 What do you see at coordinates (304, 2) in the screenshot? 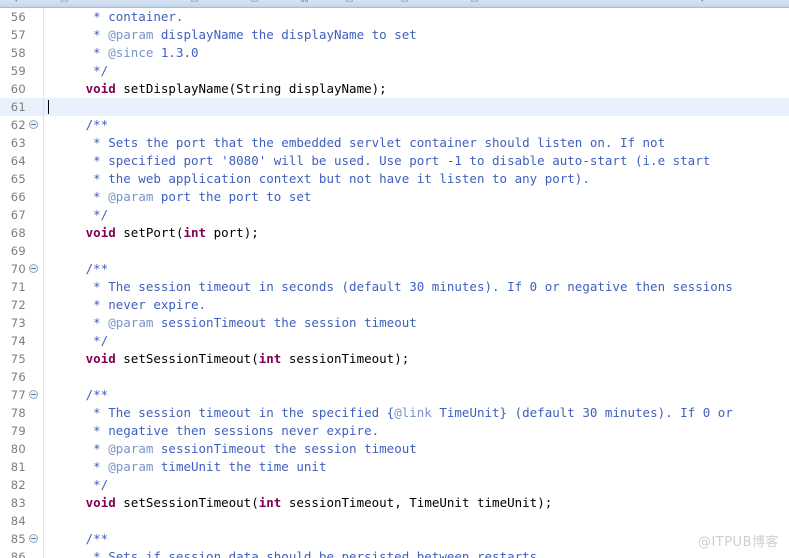
I see `toolbar-icon-6: ⌘` at bounding box center [304, 2].